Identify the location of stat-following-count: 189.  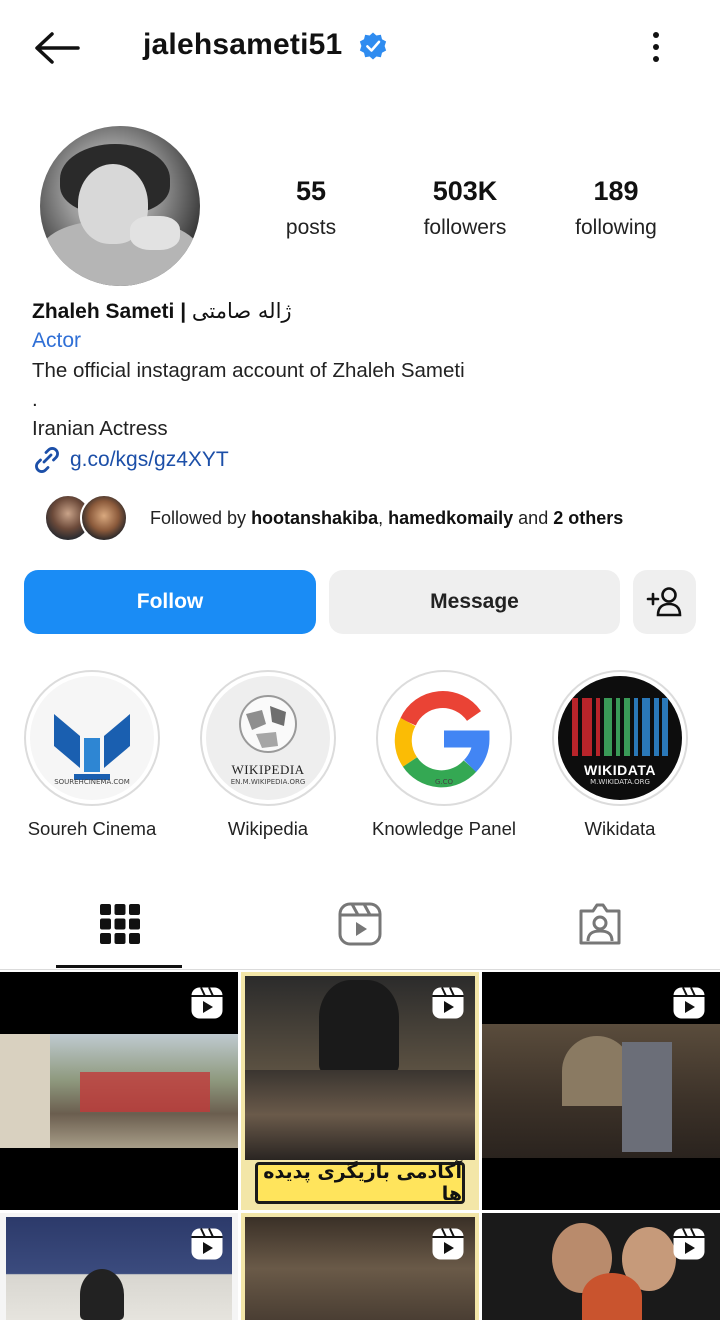
(616, 191).